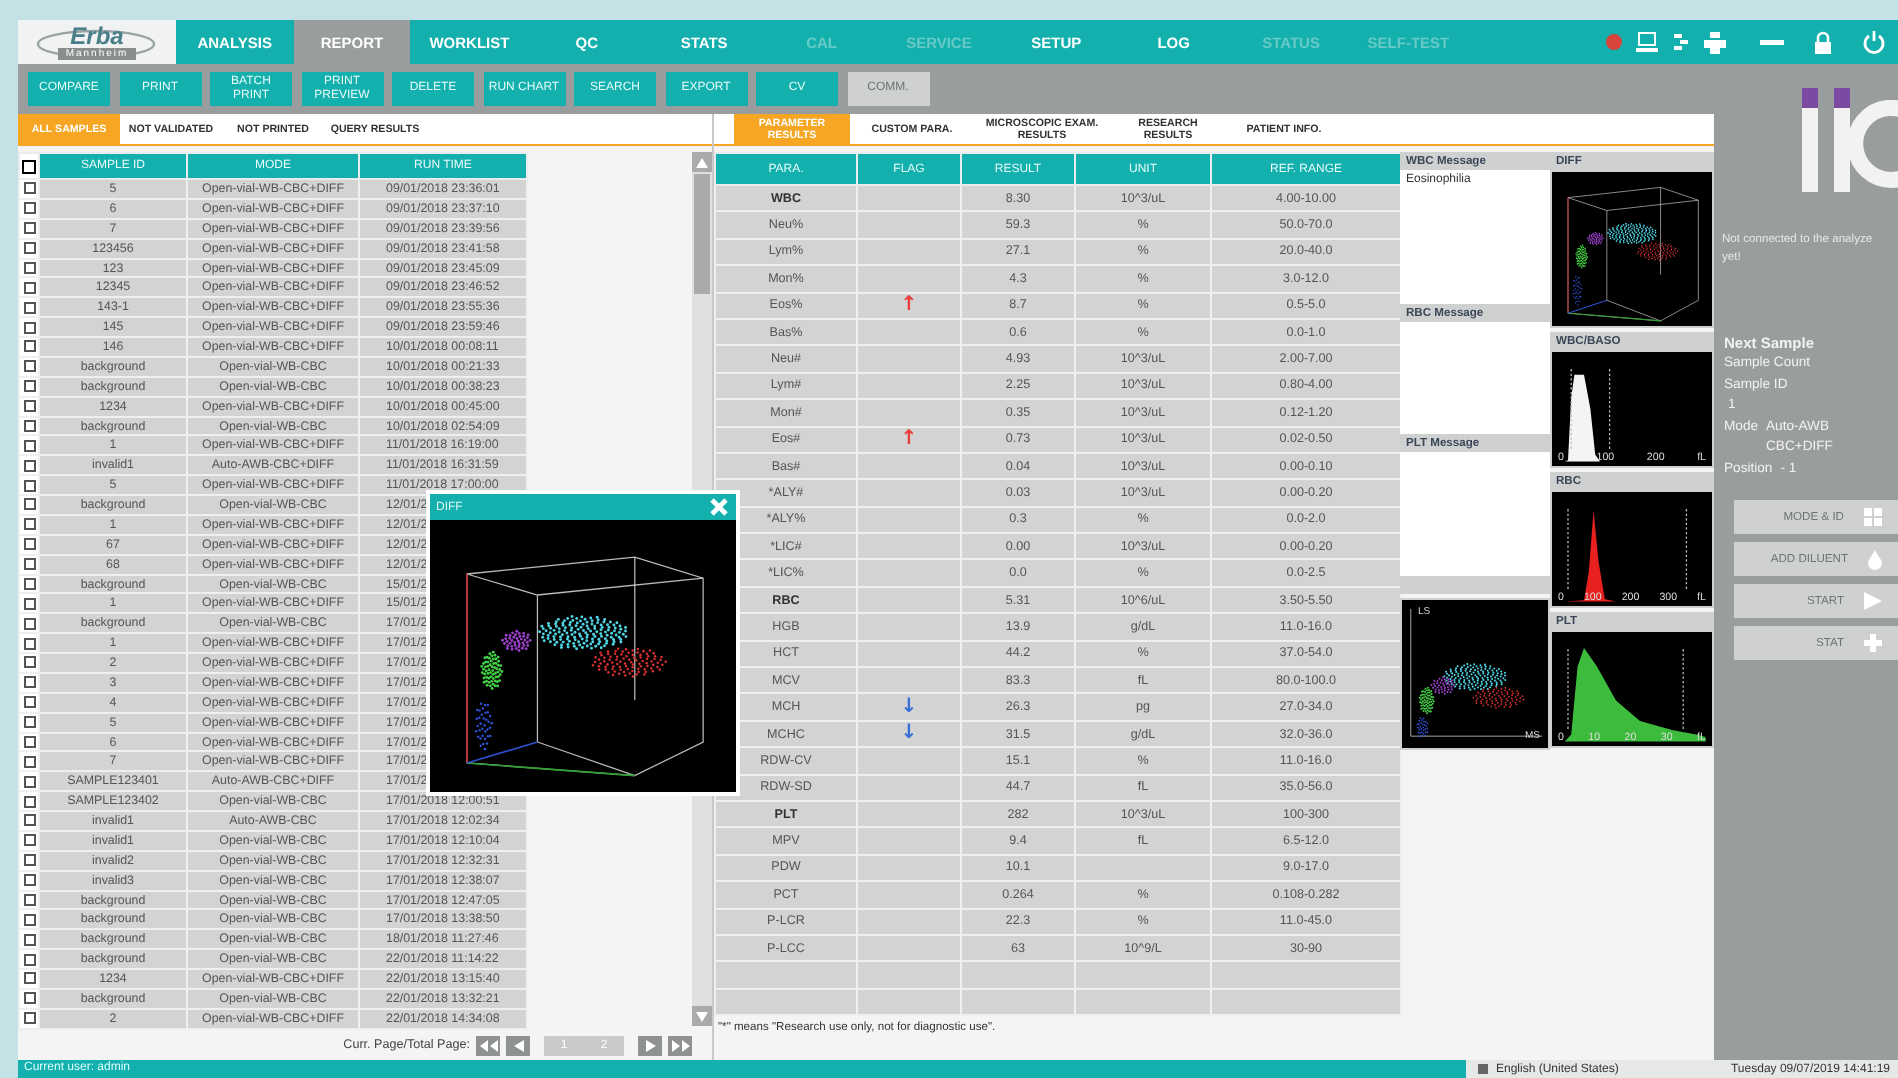  I want to click on last-page-button, so click(680, 1045).